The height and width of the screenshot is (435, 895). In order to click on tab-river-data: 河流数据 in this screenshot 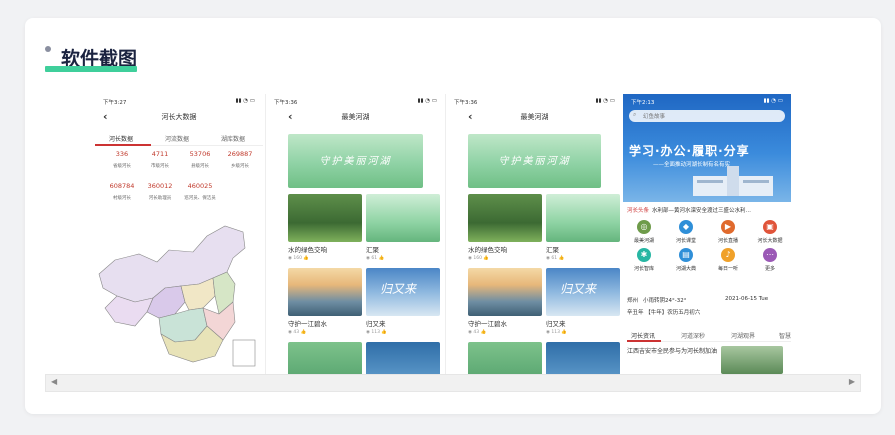, I will do `click(177, 138)`.